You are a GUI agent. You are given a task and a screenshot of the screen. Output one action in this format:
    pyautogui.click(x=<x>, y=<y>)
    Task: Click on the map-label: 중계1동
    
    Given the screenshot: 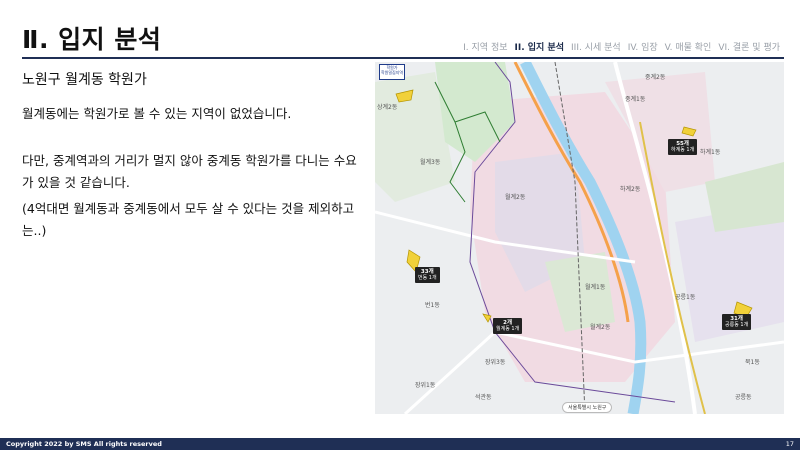 What is the action you would take?
    pyautogui.click(x=635, y=99)
    